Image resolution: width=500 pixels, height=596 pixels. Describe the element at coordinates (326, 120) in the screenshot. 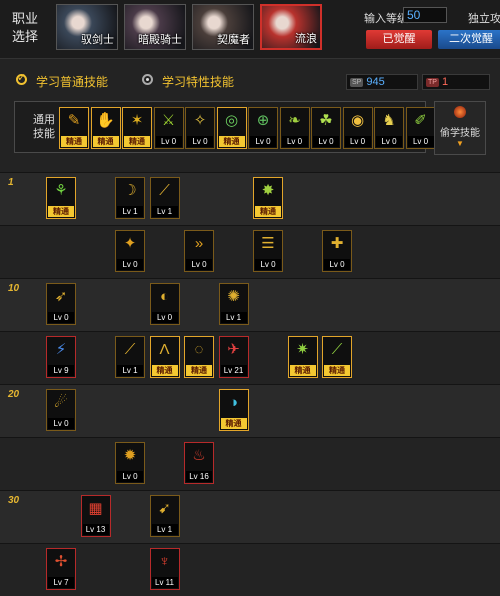

I see `skill-glyph-icon: ☘` at that location.